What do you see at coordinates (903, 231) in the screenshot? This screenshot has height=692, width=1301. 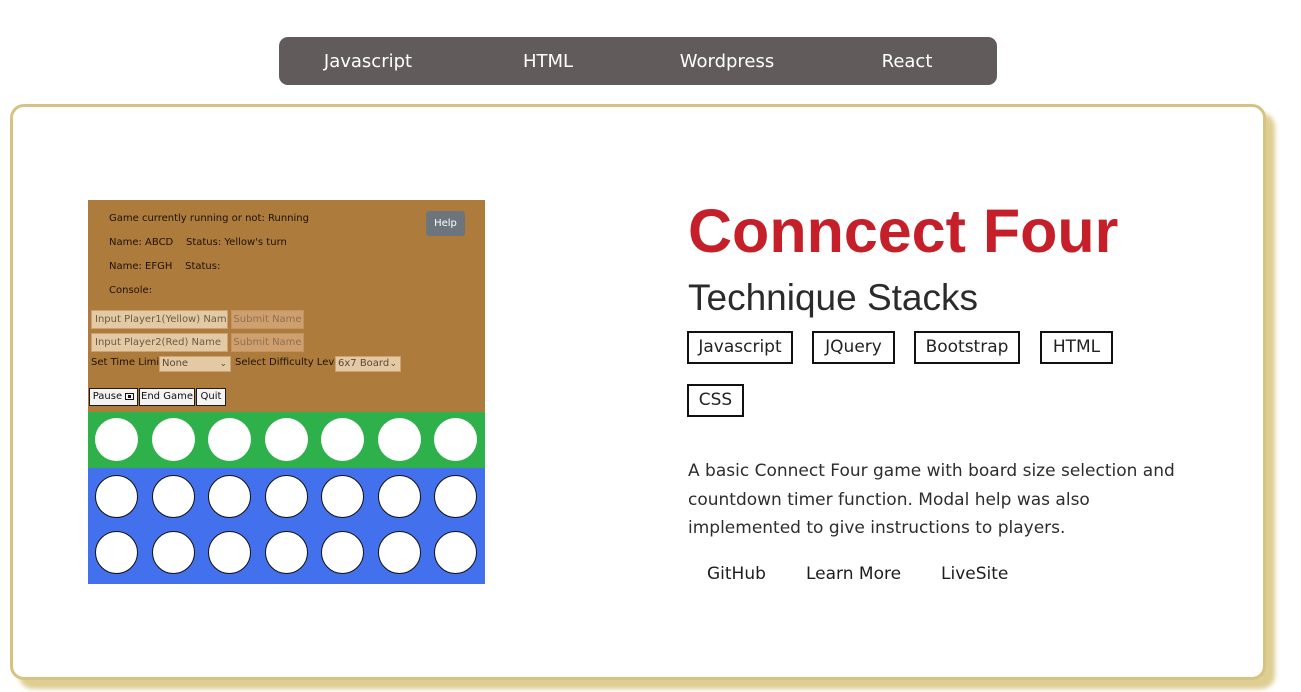 I see `project-title: Conncect Four` at bounding box center [903, 231].